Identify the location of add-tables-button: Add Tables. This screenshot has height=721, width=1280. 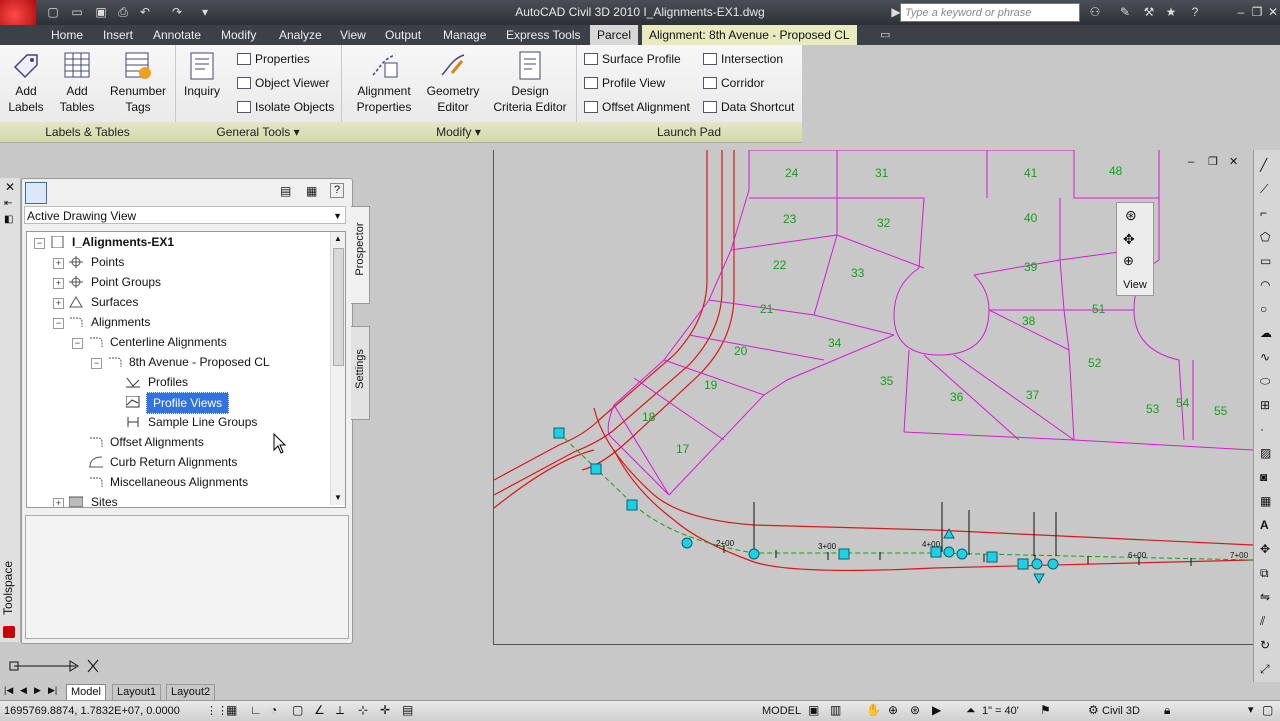
(77, 82).